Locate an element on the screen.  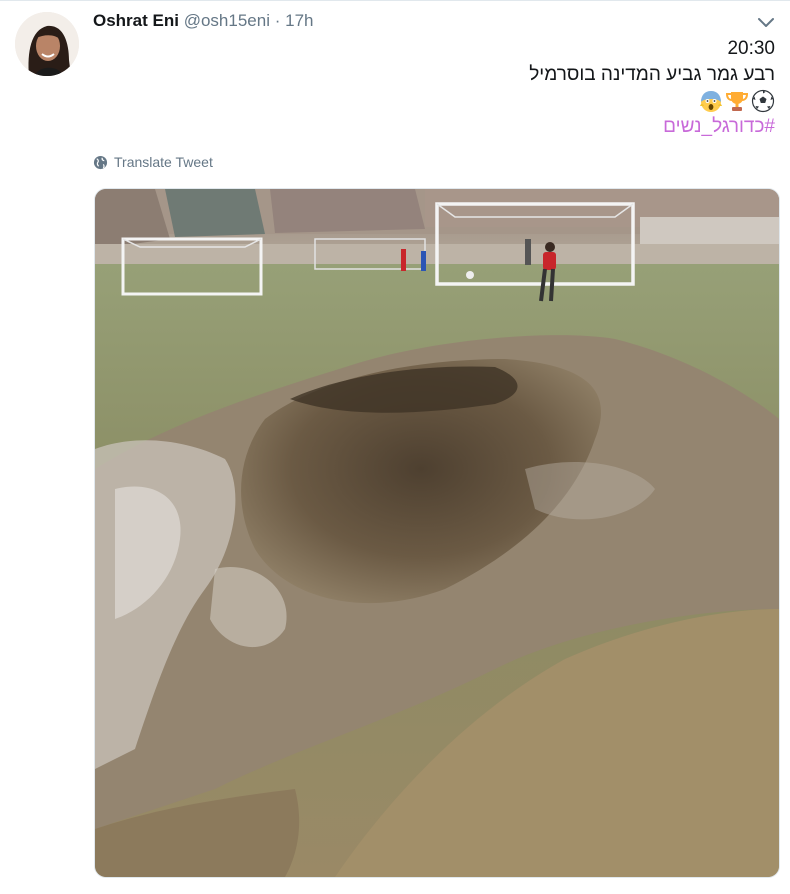
emoji-row is located at coordinates (475, 101).